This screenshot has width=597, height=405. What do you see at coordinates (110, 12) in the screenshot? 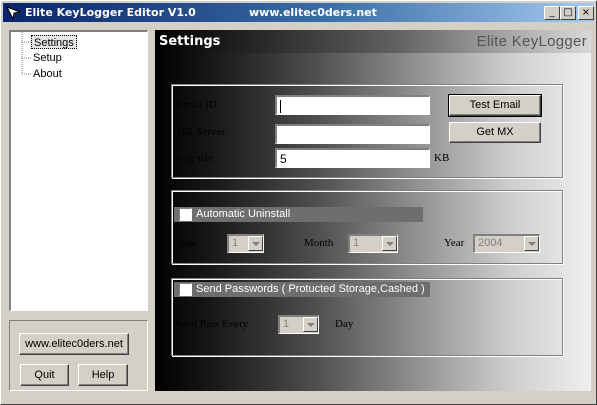
I see `window-title: Elite KeyLogger Editor V1.0` at bounding box center [110, 12].